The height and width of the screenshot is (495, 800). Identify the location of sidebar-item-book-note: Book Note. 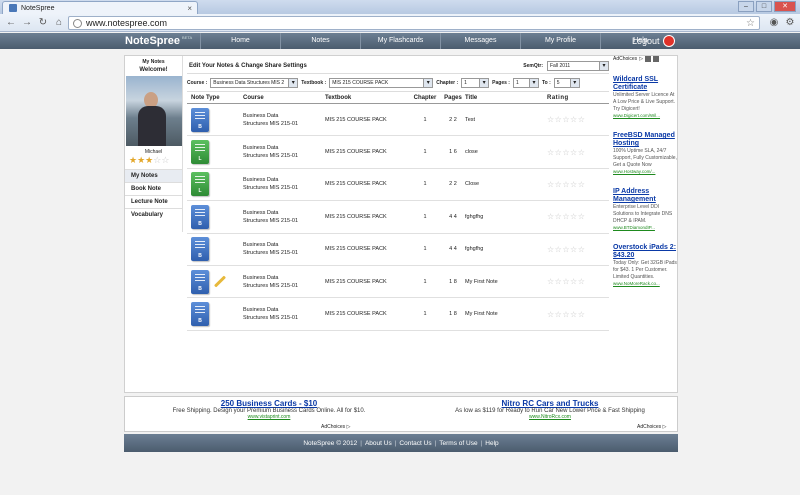
(153, 188).